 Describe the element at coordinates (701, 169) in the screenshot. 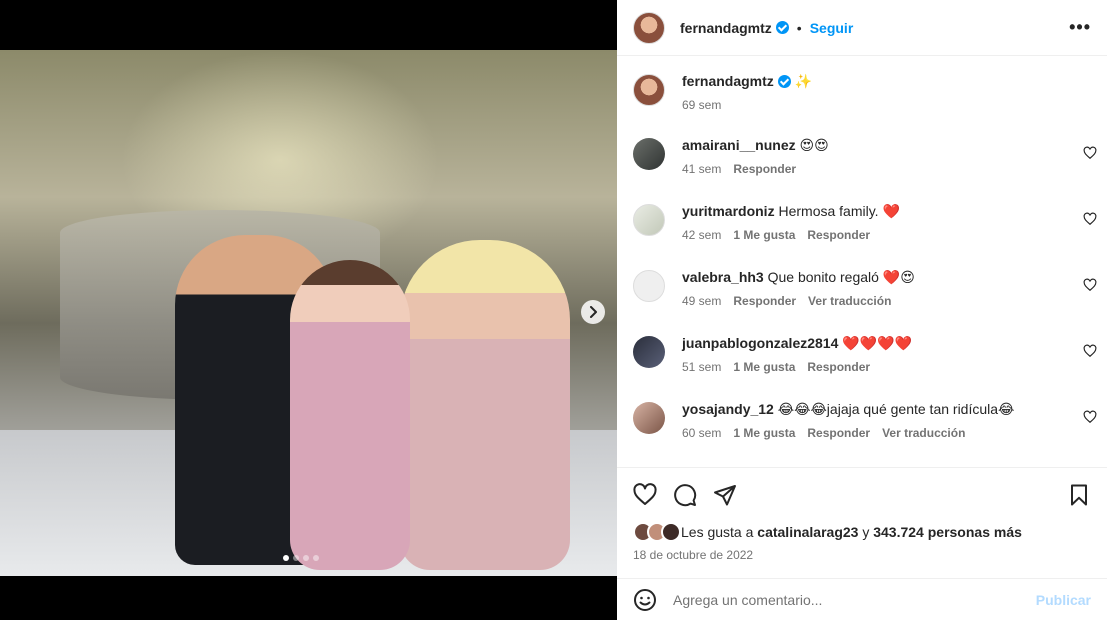

I see `comment-time: 41 sem` at that location.